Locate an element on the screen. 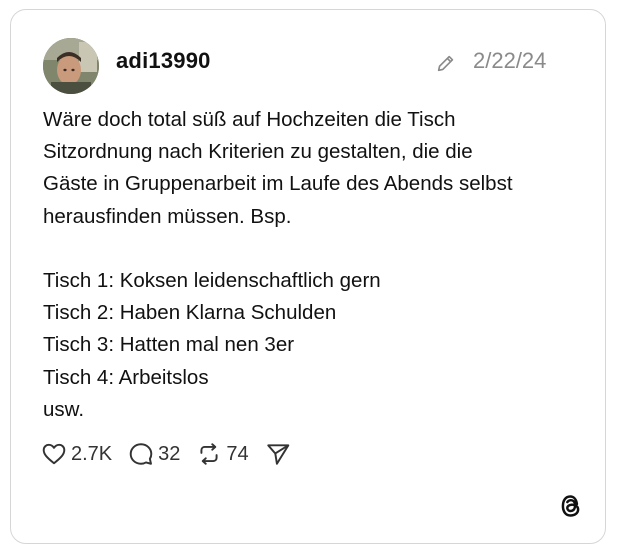 This screenshot has height=556, width=620. send-icon is located at coordinates (277, 454).